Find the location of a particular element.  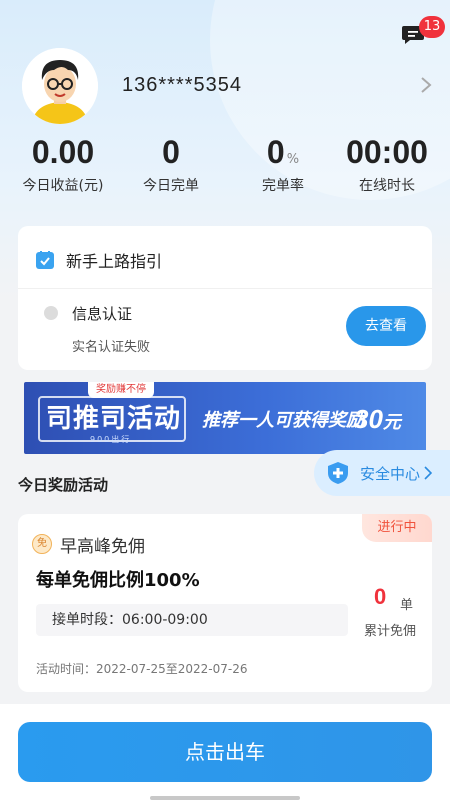

free-order-label: 累计免佣 is located at coordinates (390, 631).